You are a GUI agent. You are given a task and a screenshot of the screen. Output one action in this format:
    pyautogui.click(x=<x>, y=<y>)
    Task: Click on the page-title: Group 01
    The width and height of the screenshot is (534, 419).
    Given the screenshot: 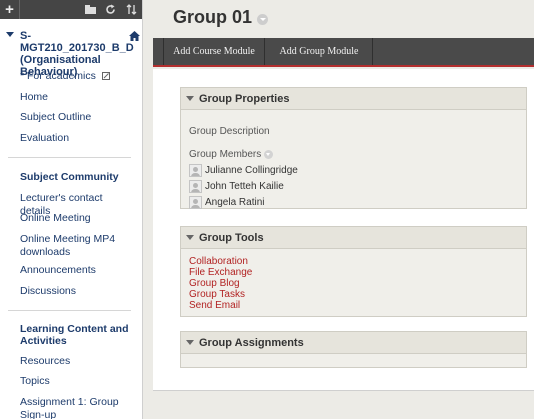 What is the action you would take?
    pyautogui.click(x=221, y=17)
    